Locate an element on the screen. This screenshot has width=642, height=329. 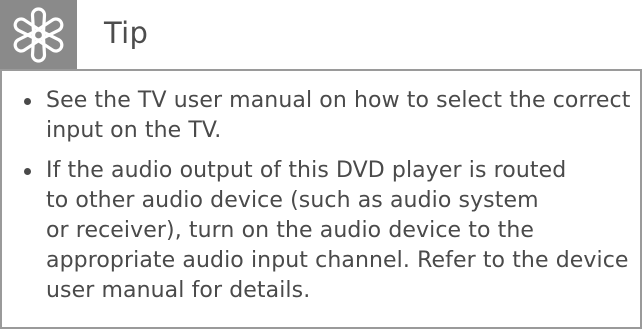
asterisk-icon is located at coordinates (38, 35).